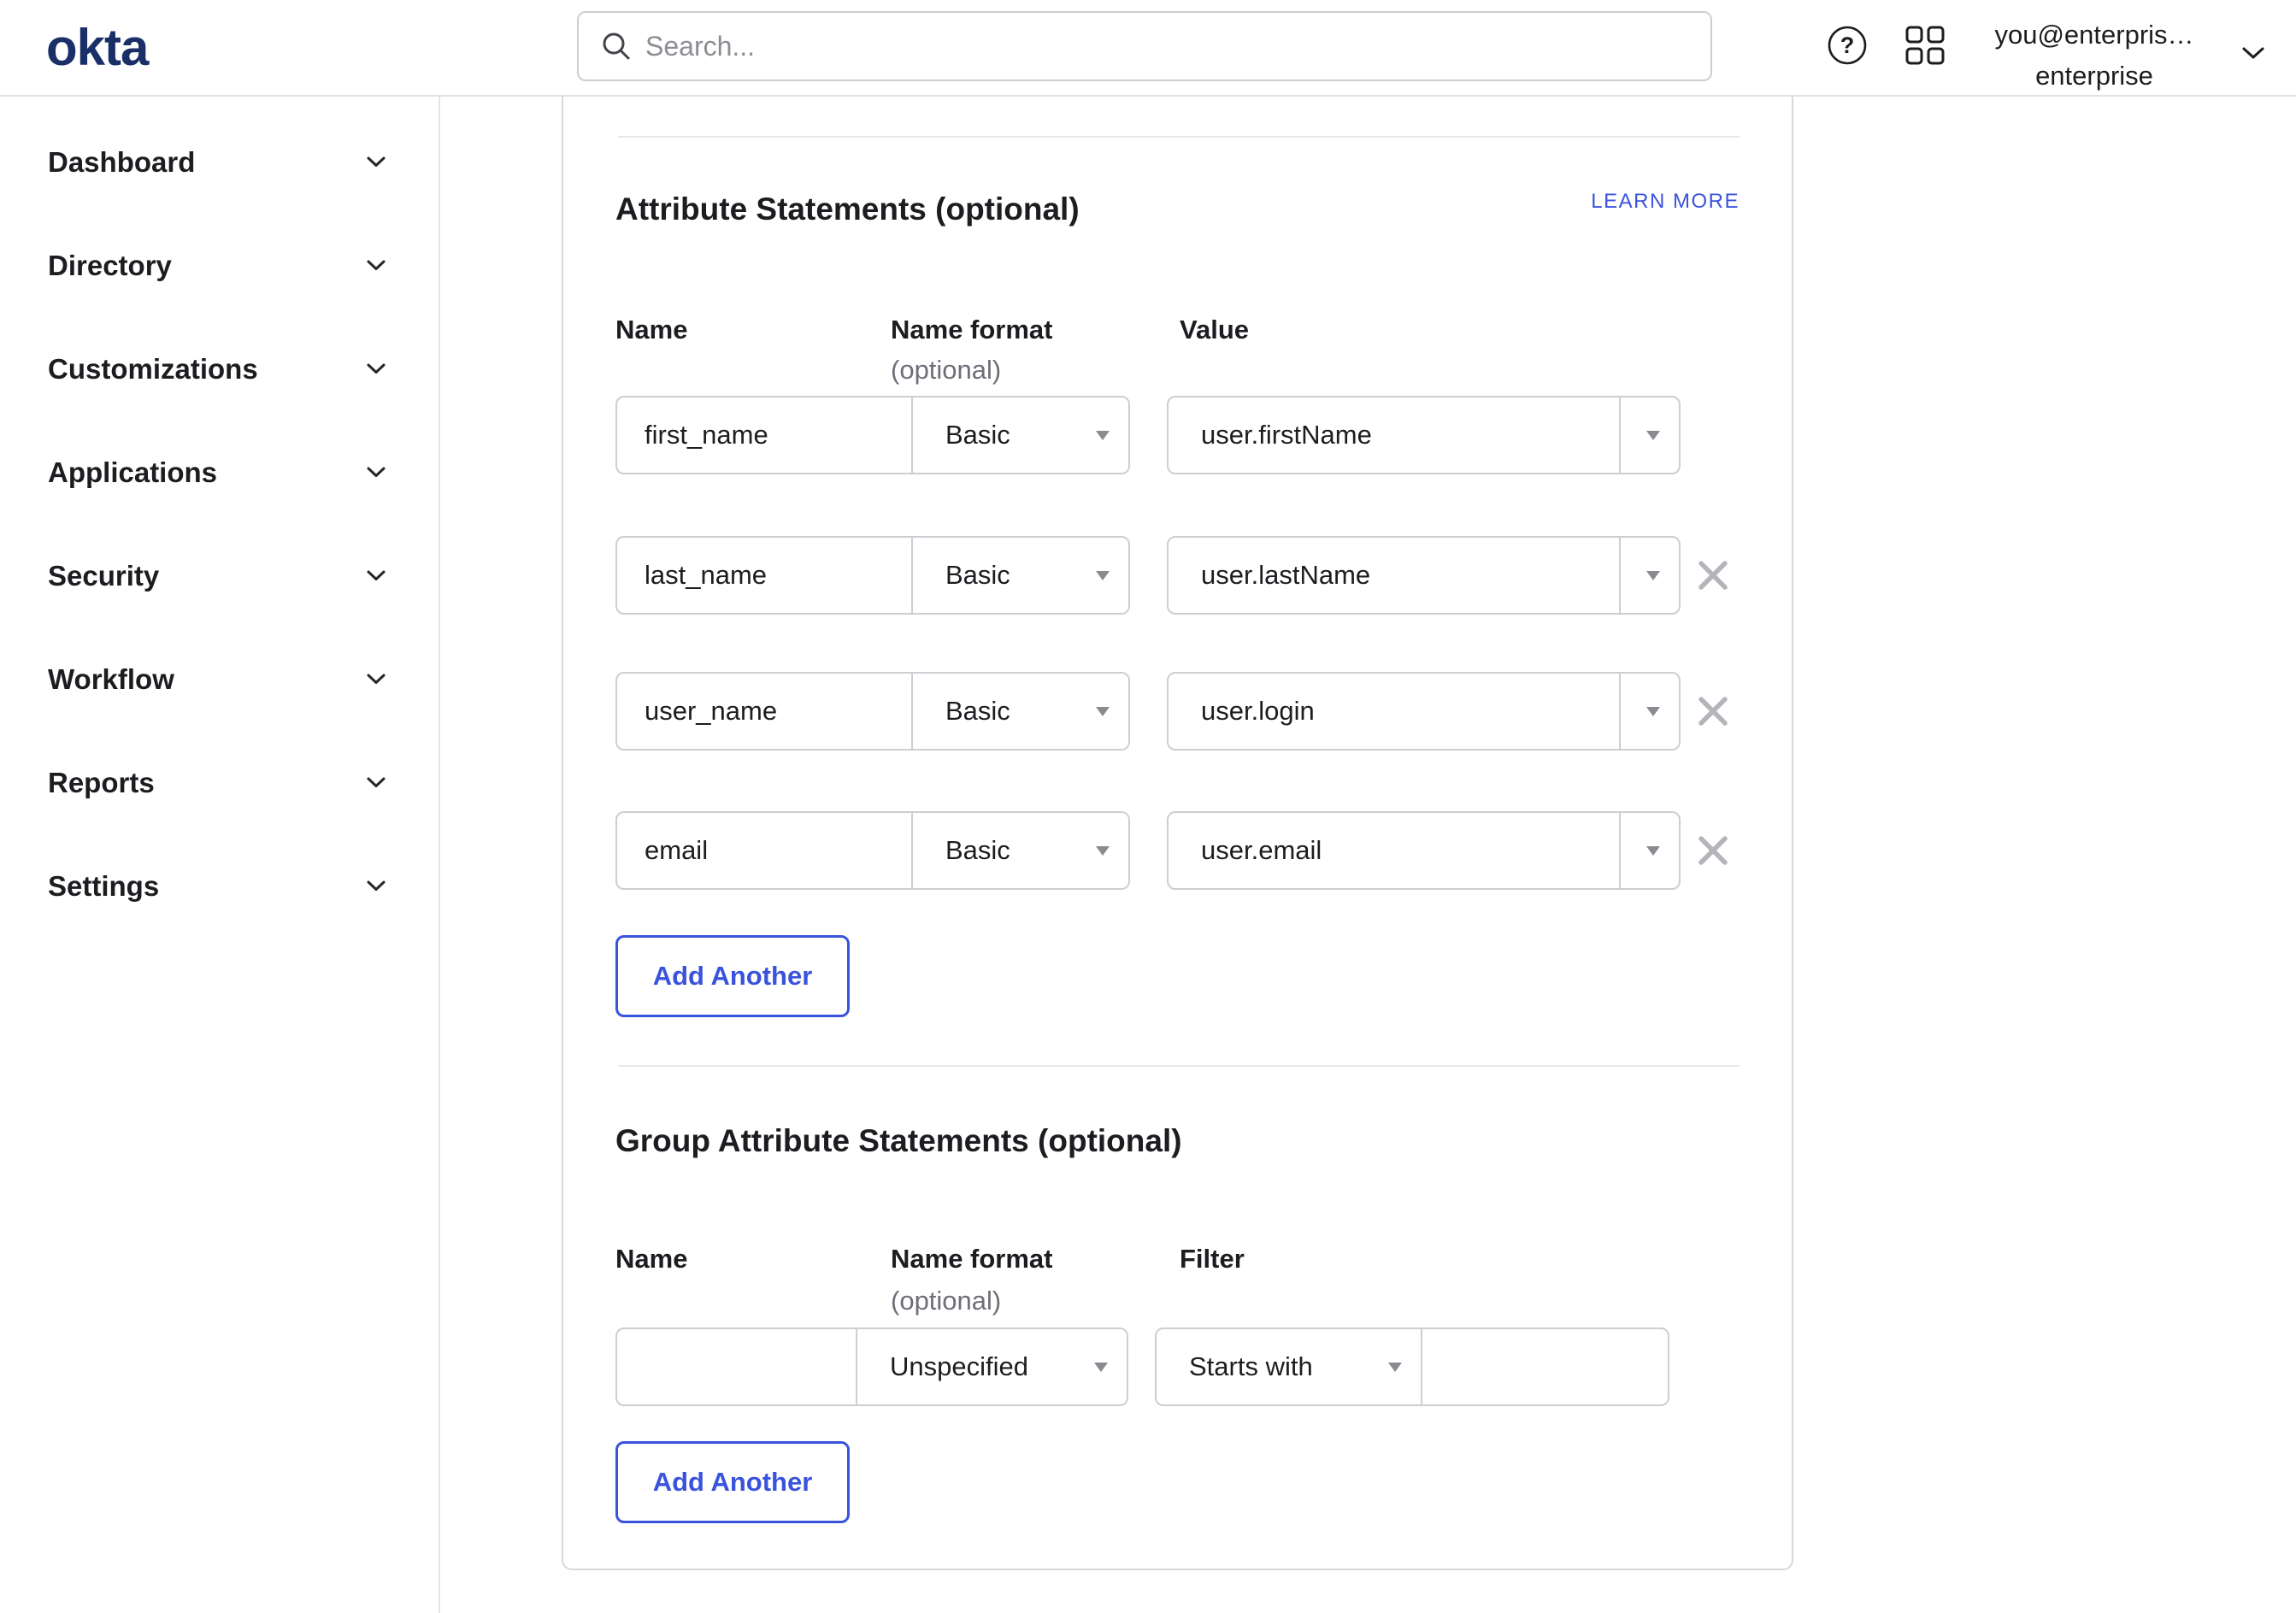 This screenshot has height=1613, width=2296. What do you see at coordinates (97, 47) in the screenshot?
I see `okta-logo: okta` at bounding box center [97, 47].